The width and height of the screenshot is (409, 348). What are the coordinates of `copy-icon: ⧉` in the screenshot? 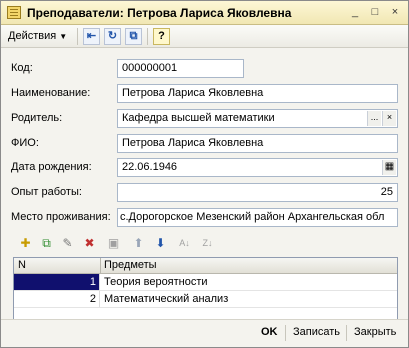 It's located at (133, 36).